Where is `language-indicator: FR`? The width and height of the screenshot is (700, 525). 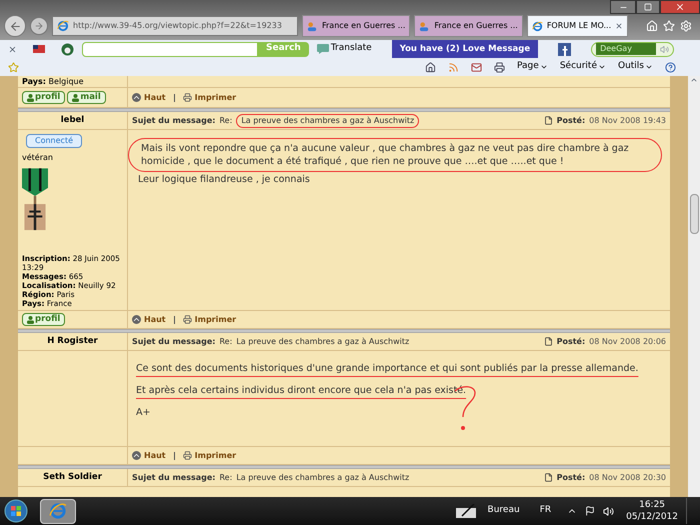
language-indicator: FR is located at coordinates (546, 511).